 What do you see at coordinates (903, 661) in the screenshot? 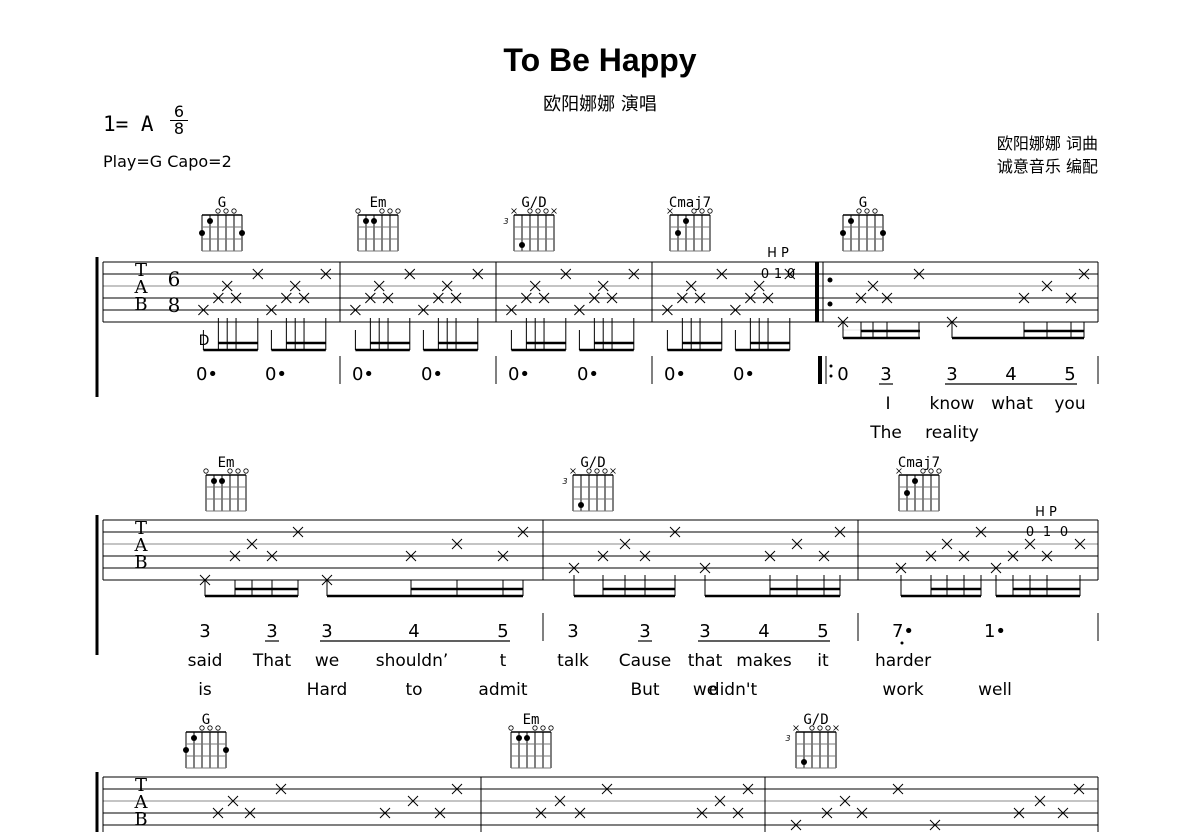
I see `lyric-line-1: harder` at bounding box center [903, 661].